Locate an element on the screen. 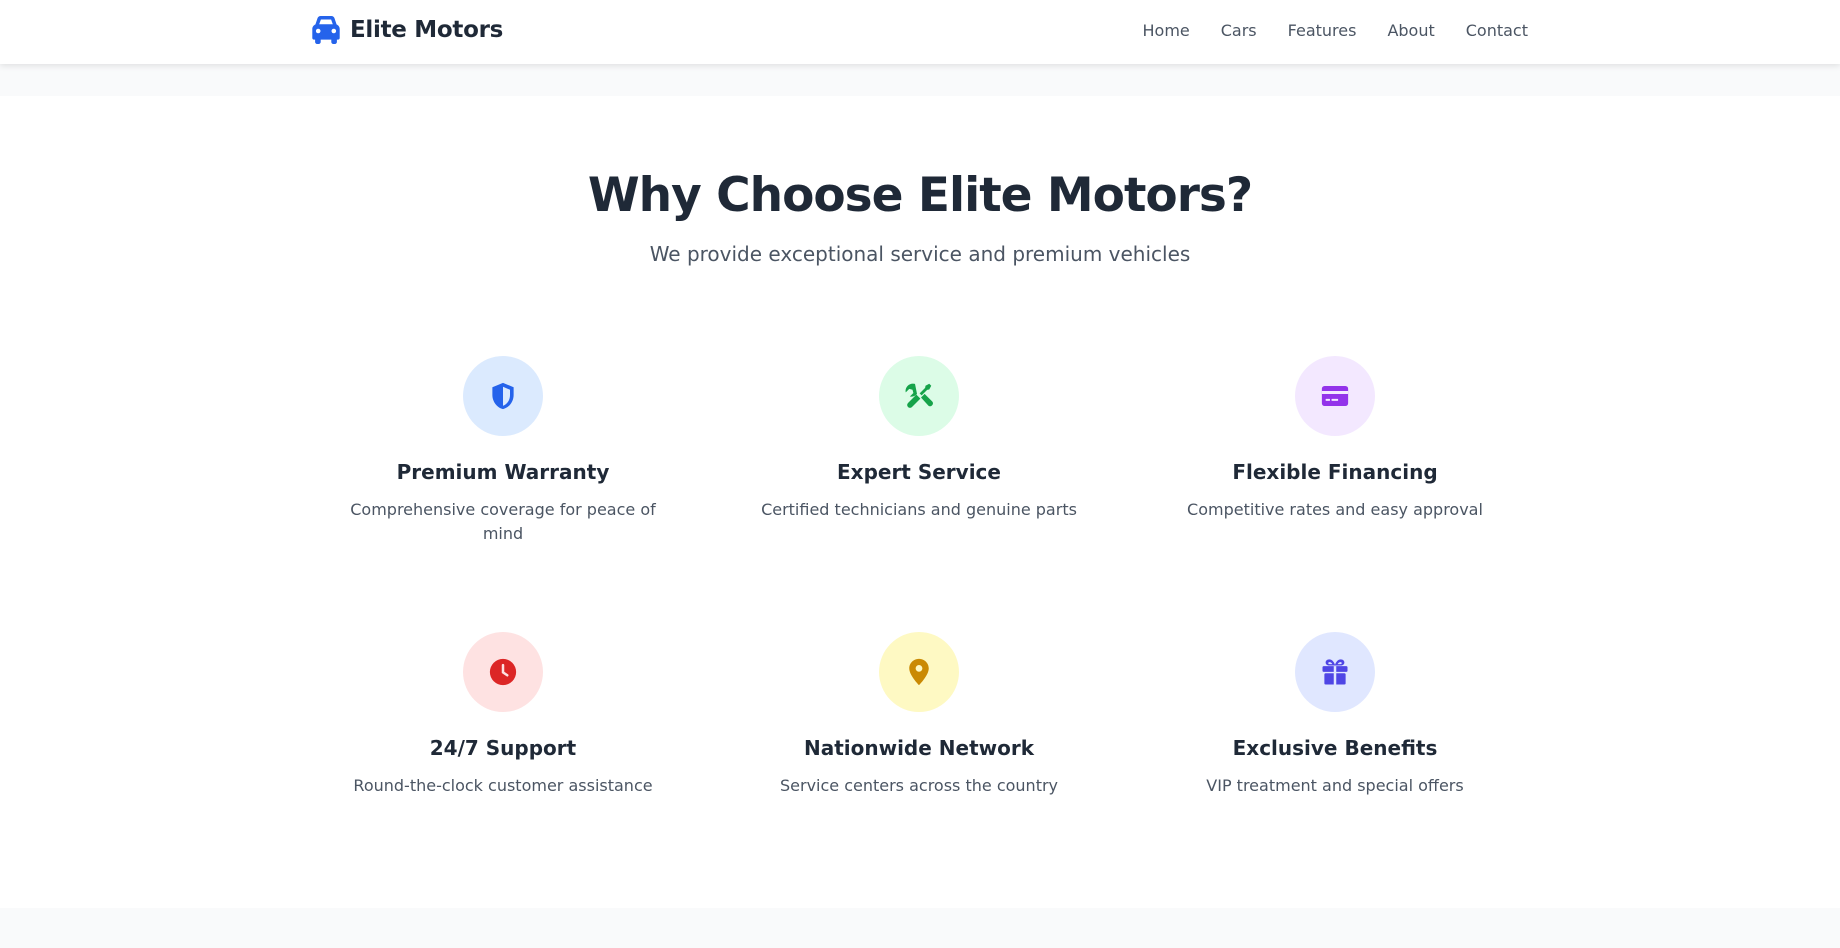 The width and height of the screenshot is (1840, 948). brand-logo-link: Elite Motors is located at coordinates (406, 30).